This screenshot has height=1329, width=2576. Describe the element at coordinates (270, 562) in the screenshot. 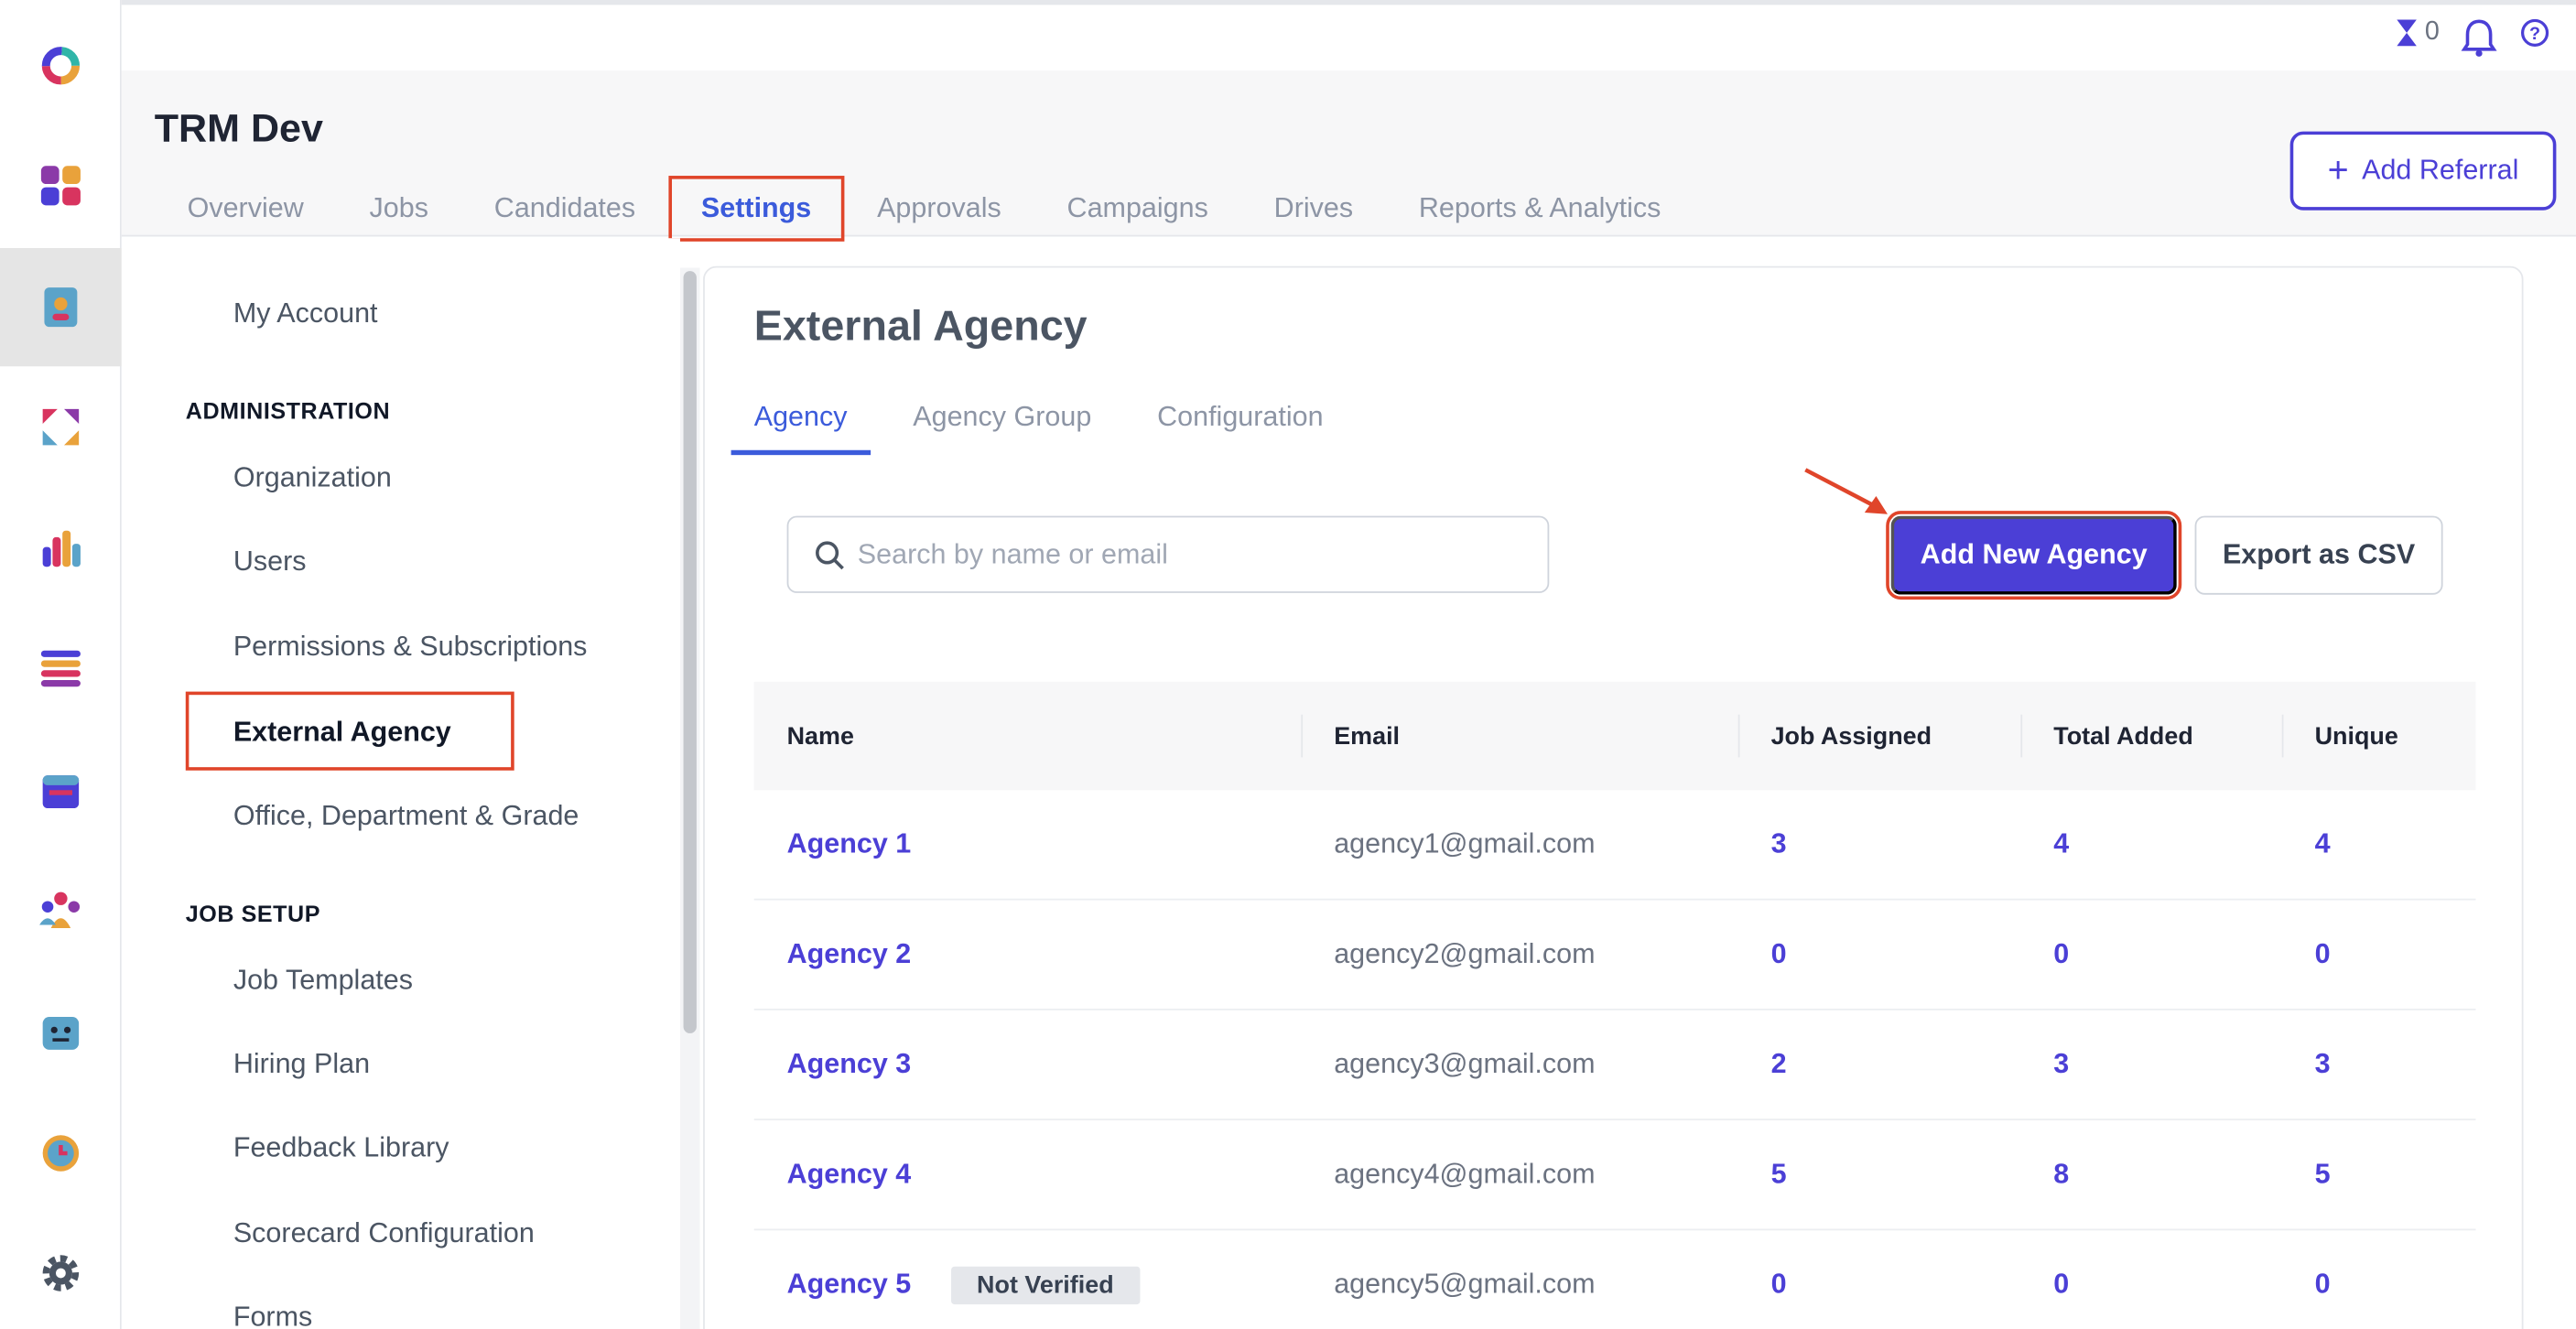

I see `sidebar-item-users: Users` at that location.